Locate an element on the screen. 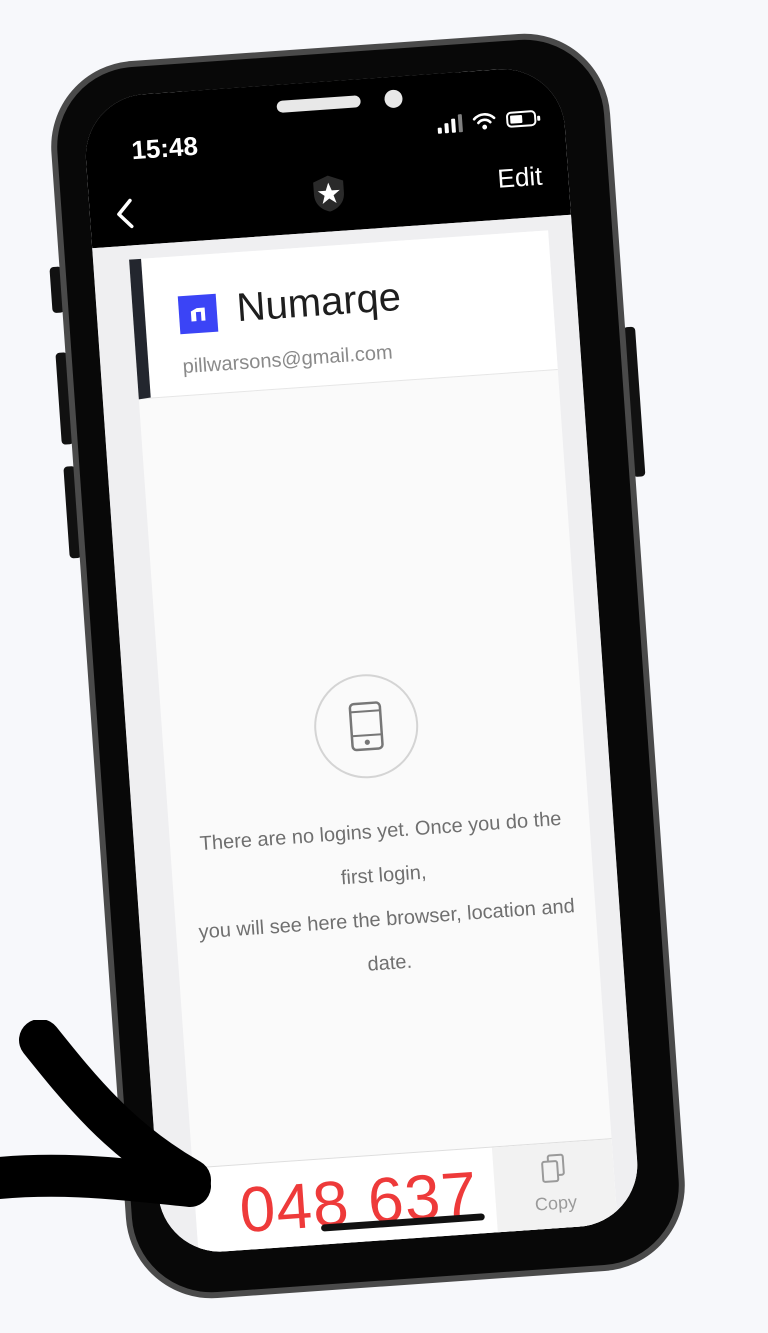 This screenshot has width=768, height=1333. account-name: Numarqe is located at coordinates (319, 302).